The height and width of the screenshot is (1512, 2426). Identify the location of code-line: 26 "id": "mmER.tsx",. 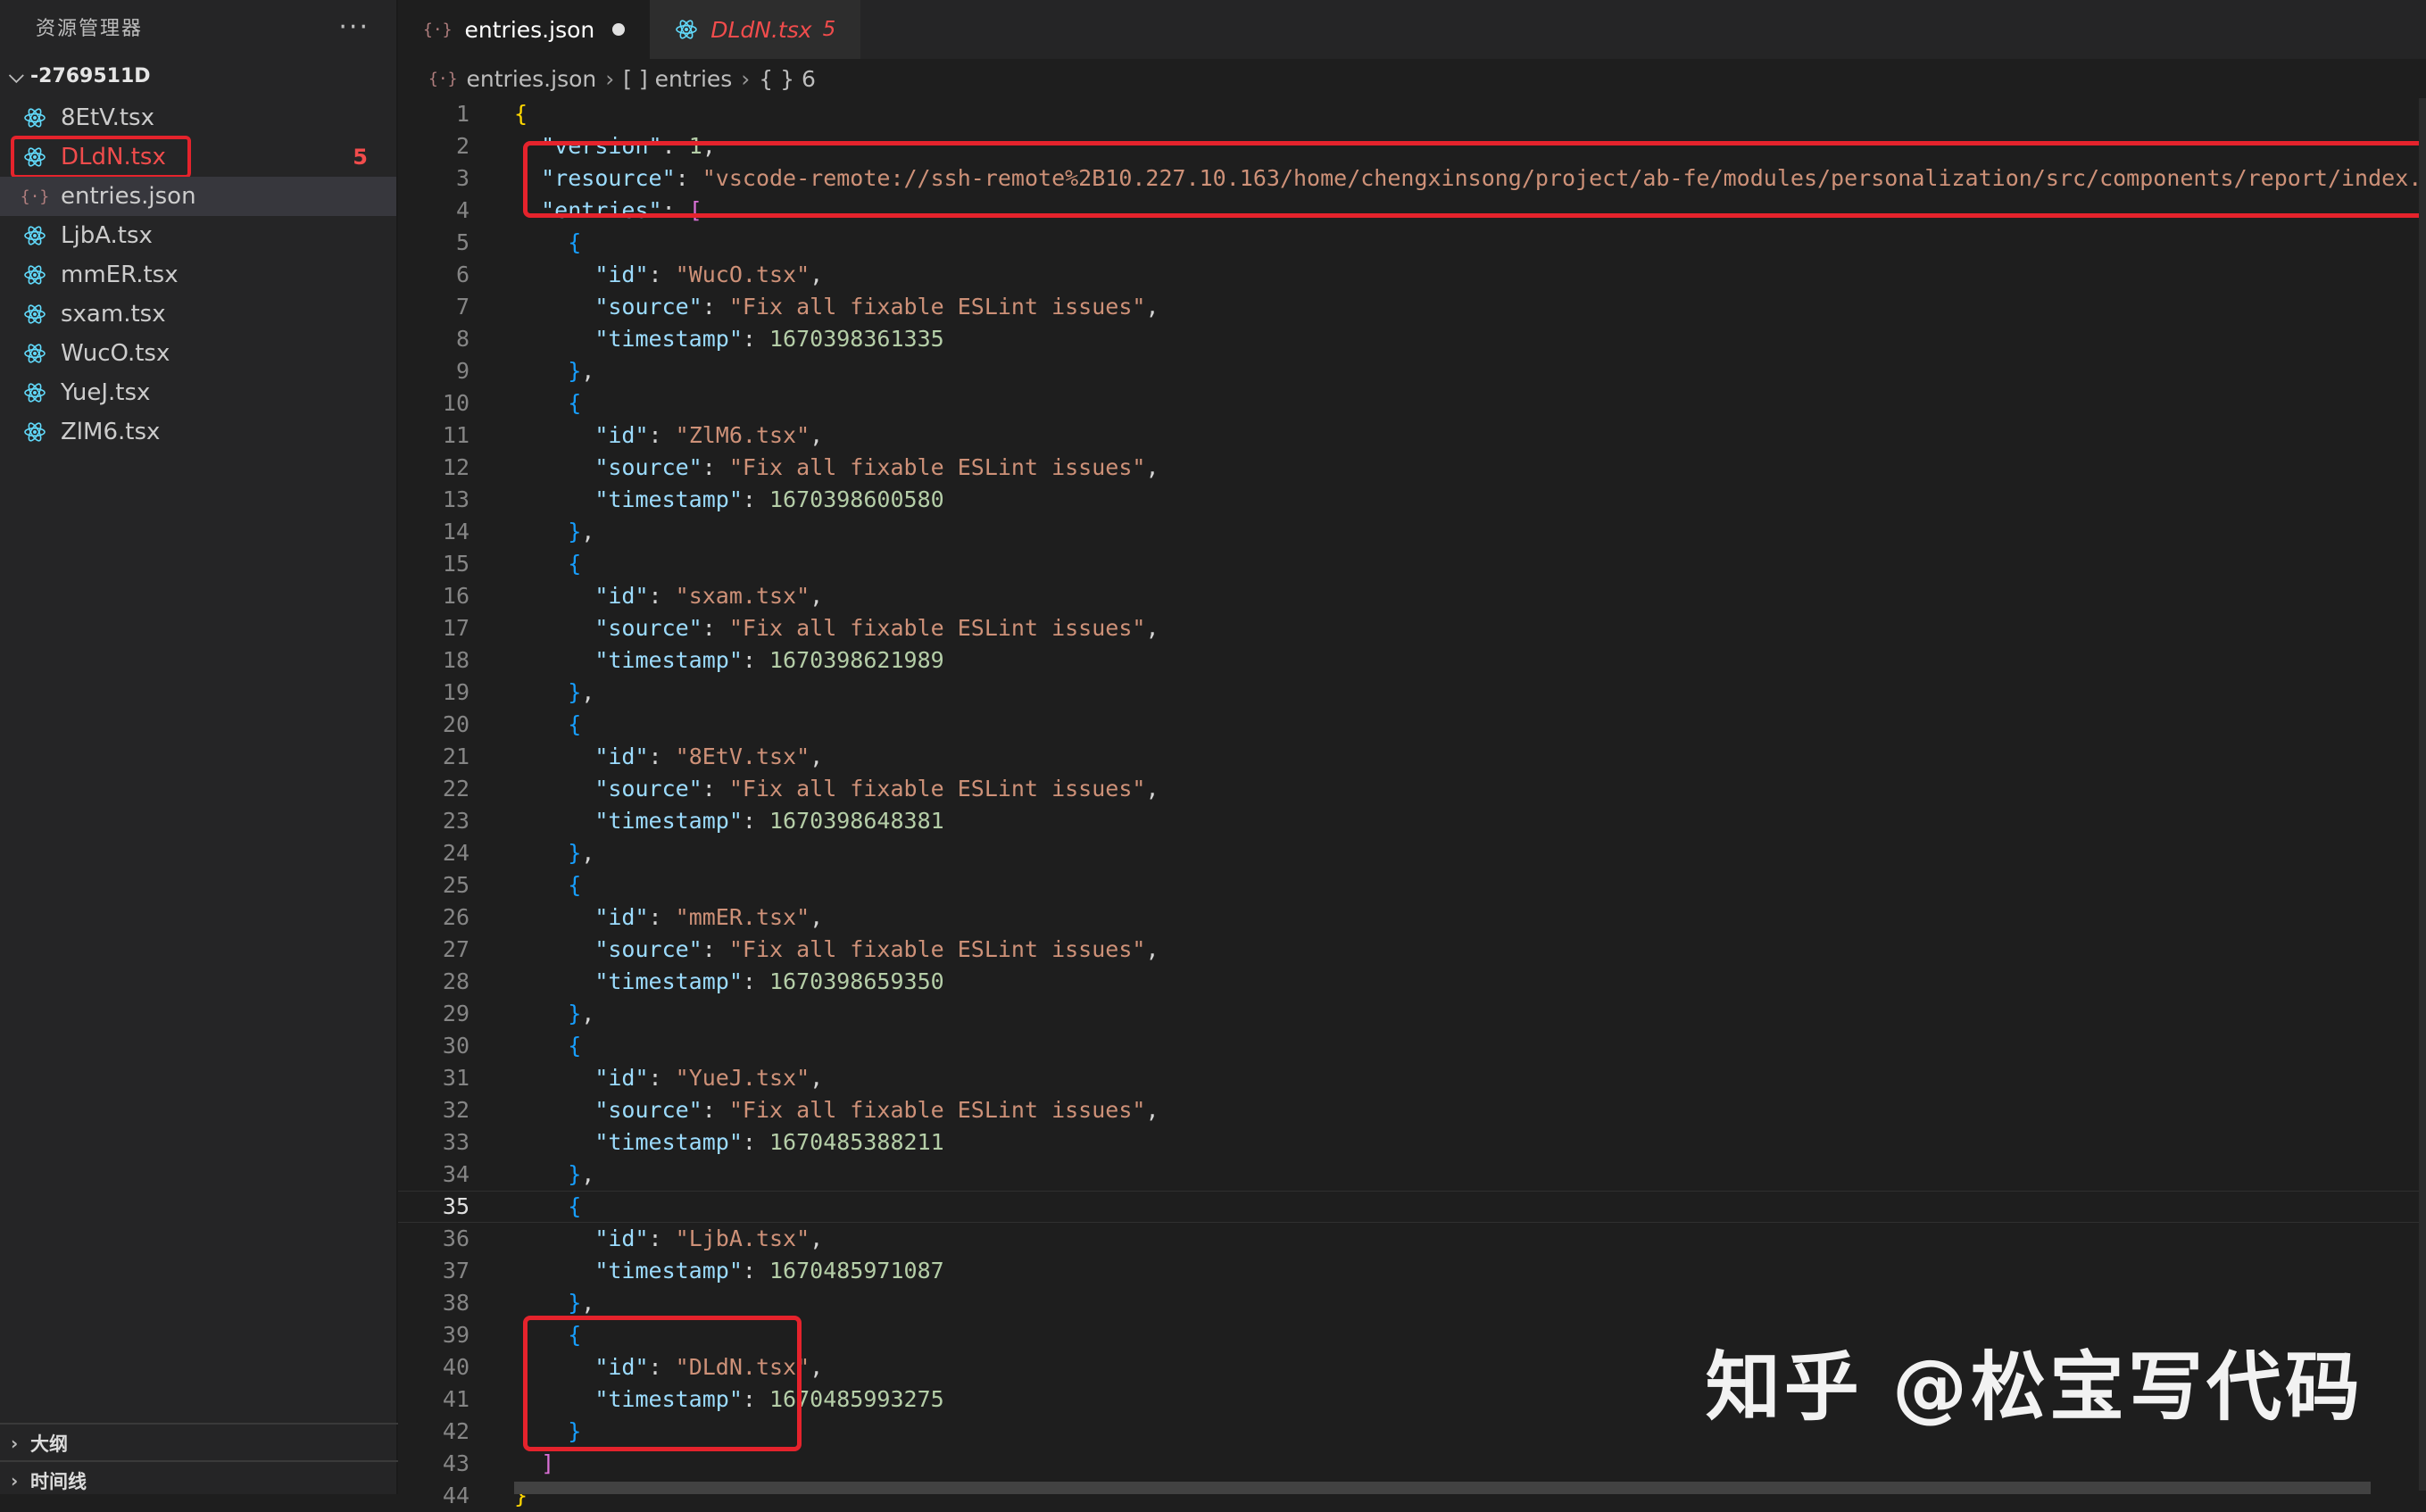
(1412, 918).